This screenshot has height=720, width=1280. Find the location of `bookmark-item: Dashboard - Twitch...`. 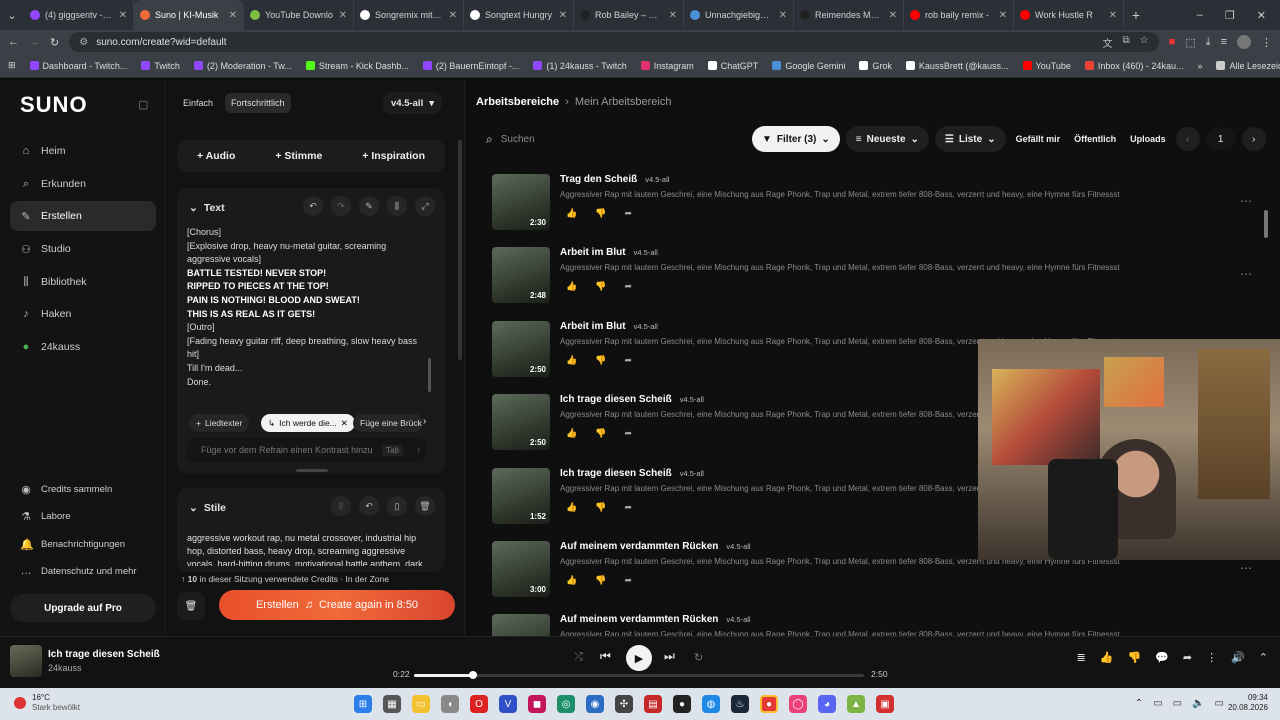

bookmark-item: Dashboard - Twitch... is located at coordinates (78, 66).